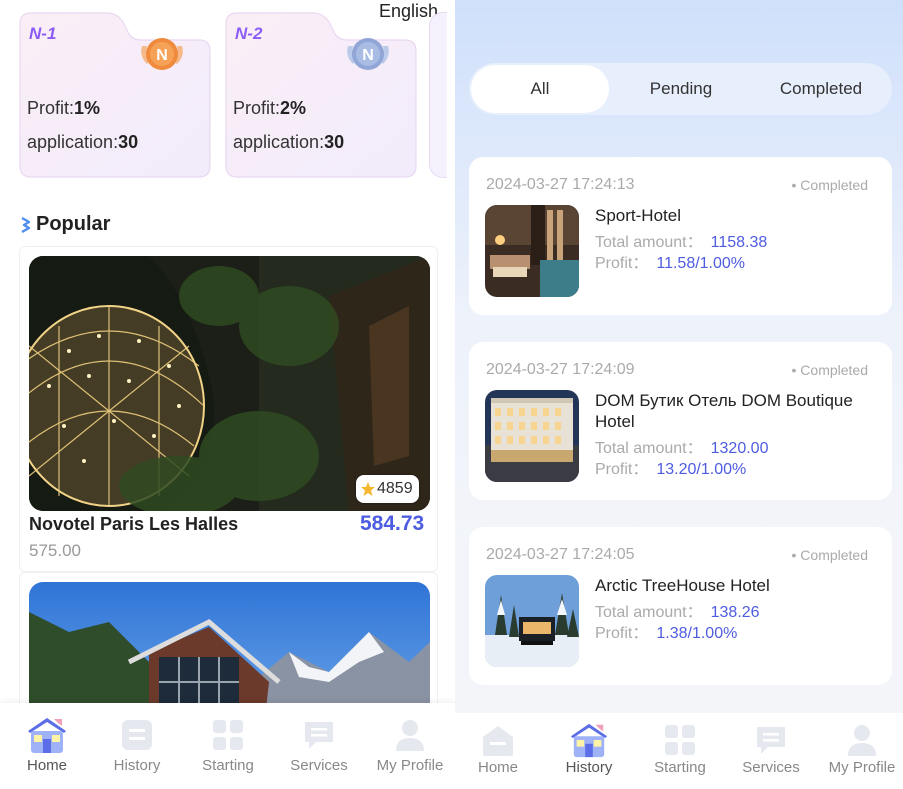  I want to click on filter-all: All, so click(540, 89).